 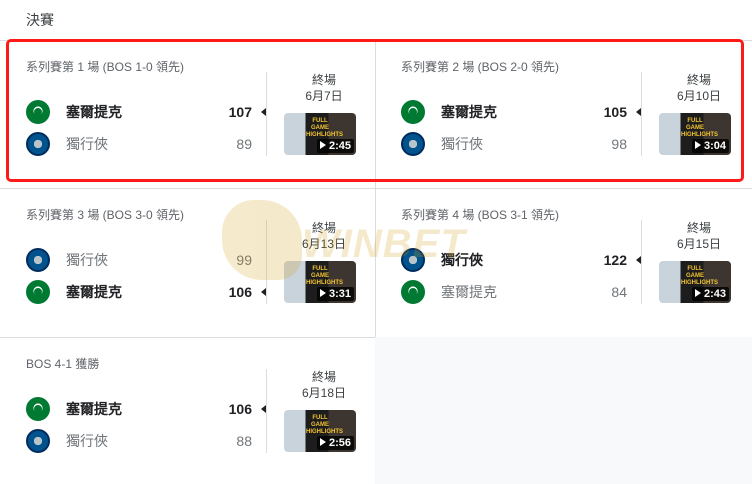 I want to click on video-duration: 2:43, so click(x=710, y=294).